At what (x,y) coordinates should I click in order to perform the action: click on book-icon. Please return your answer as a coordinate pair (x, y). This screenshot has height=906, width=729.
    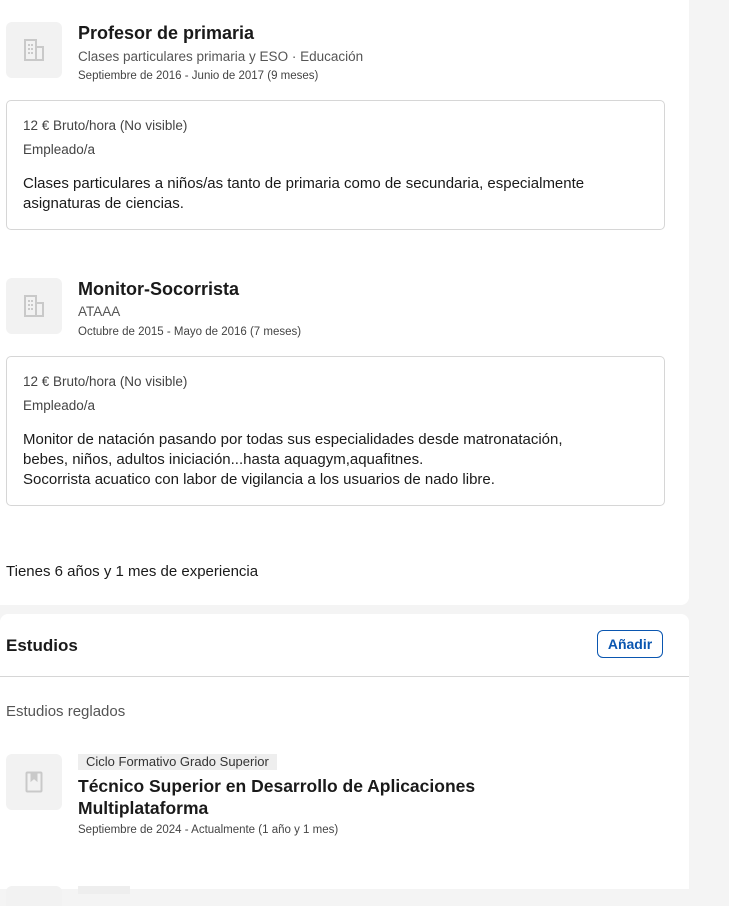
    Looking at the image, I should click on (34, 782).